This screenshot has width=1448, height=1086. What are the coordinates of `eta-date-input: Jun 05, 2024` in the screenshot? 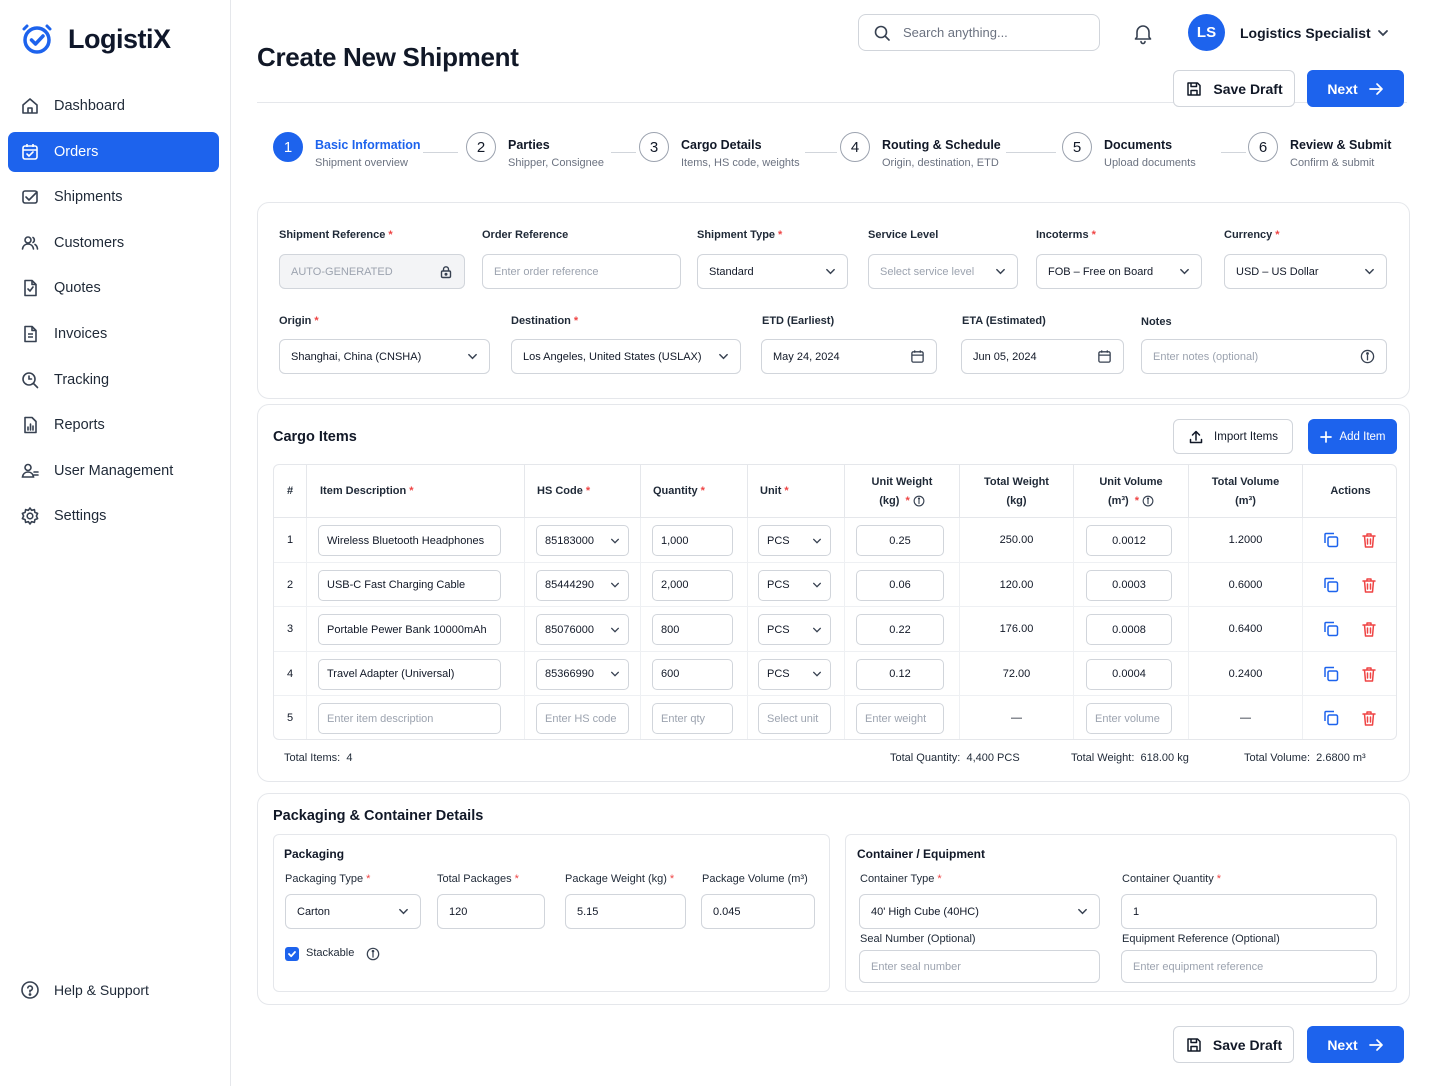 It's located at (1042, 356).